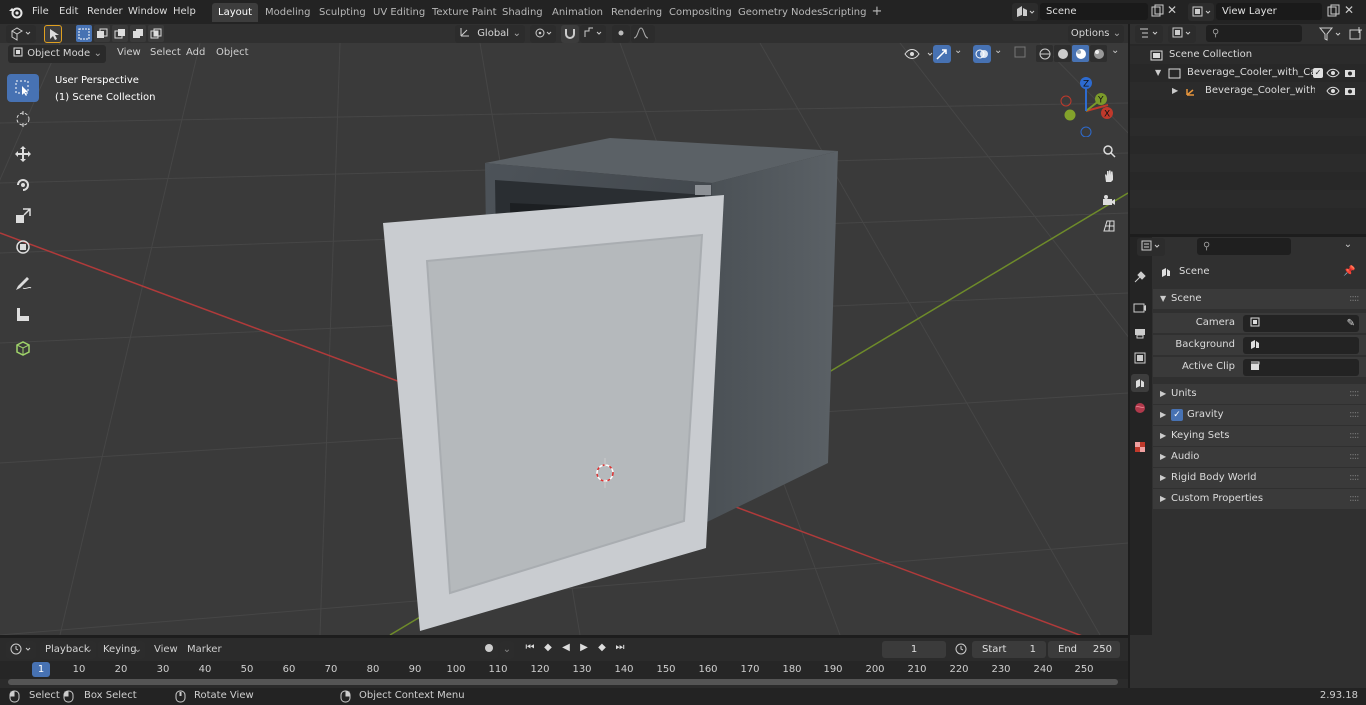 The image size is (1366, 705). I want to click on eyedropper-icon: ✎, so click(1351, 323).